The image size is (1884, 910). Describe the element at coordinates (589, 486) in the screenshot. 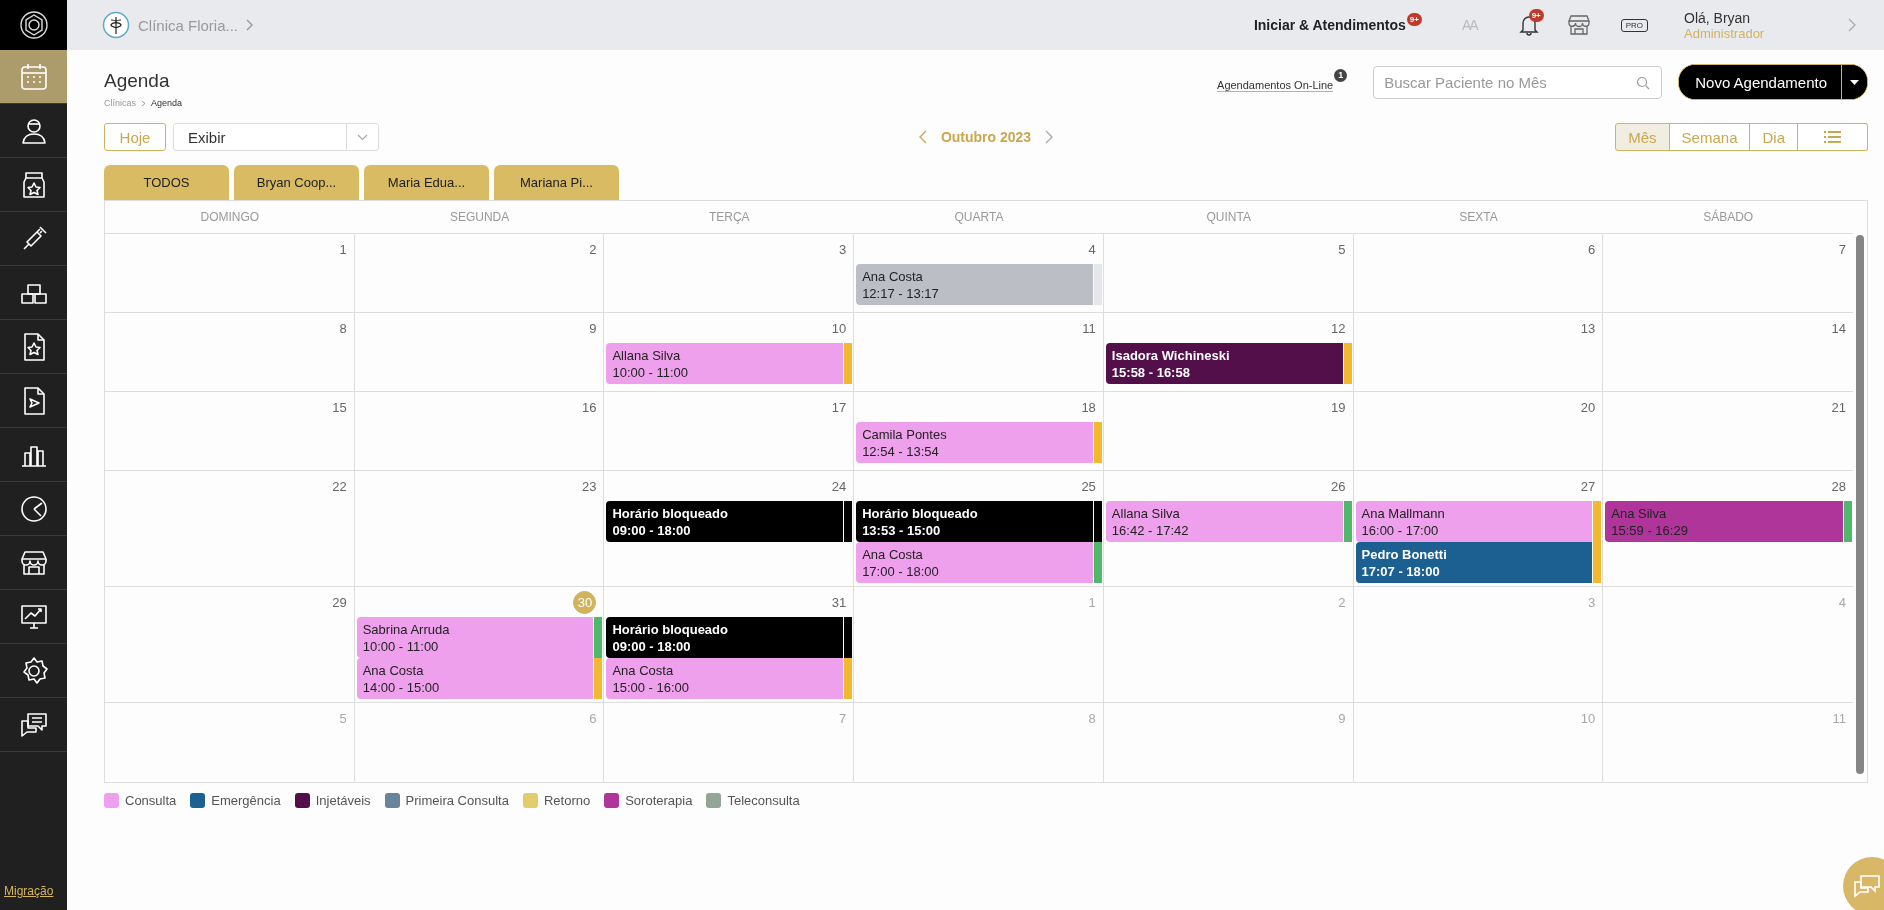

I see `day-number: 23` at that location.